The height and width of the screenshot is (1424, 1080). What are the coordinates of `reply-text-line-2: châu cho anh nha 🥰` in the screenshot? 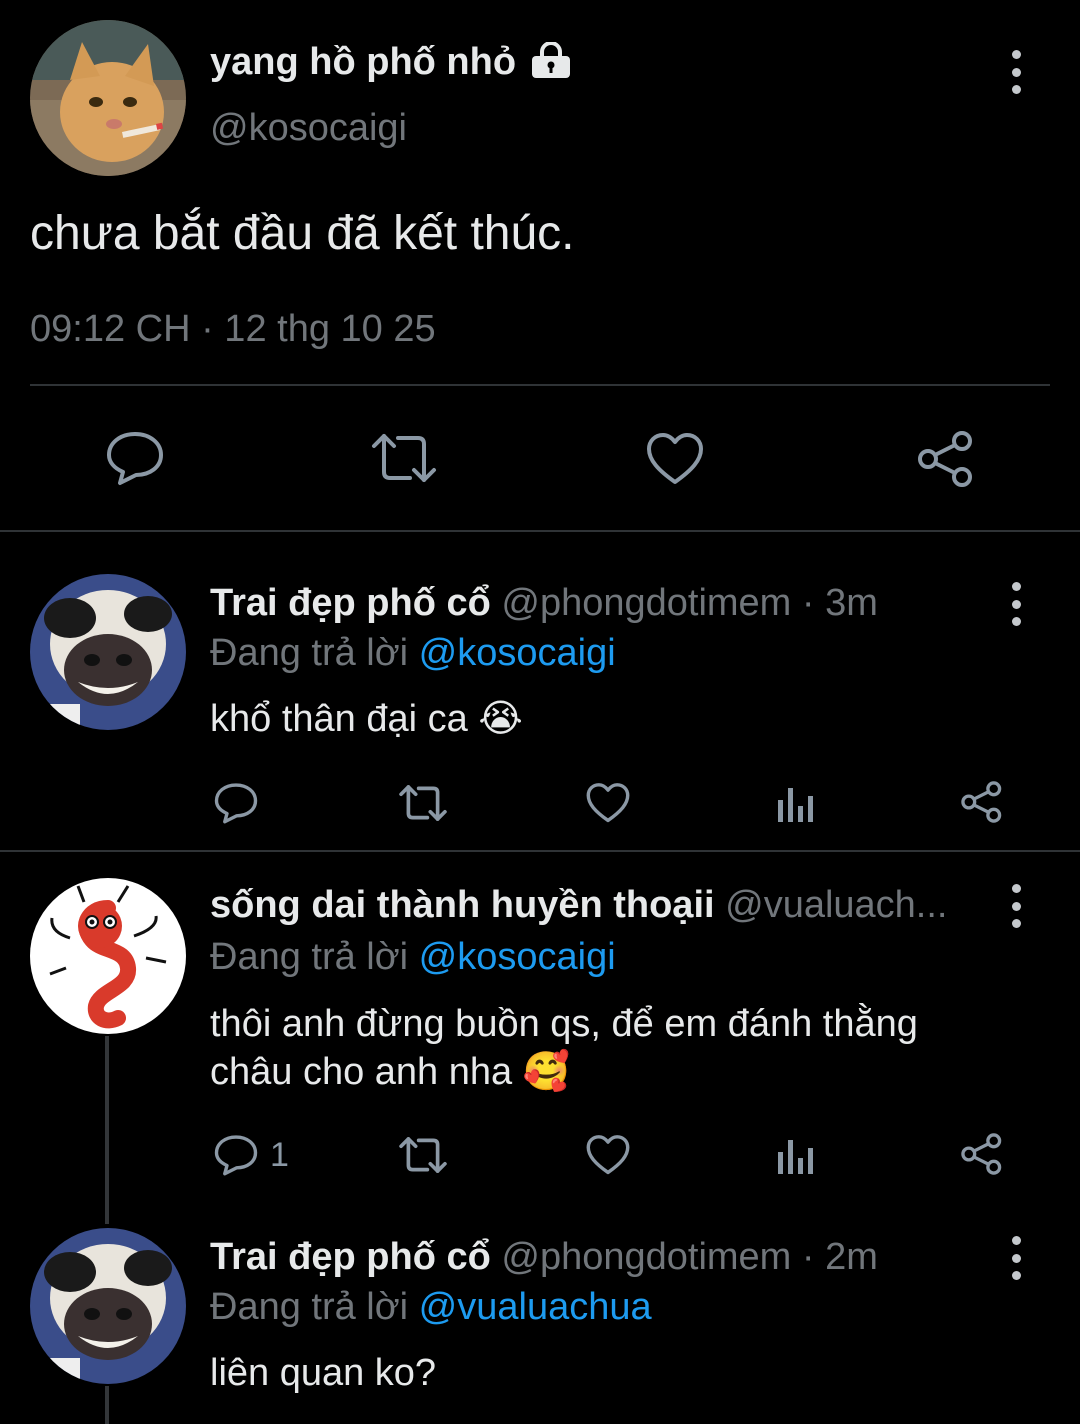 It's located at (564, 1072).